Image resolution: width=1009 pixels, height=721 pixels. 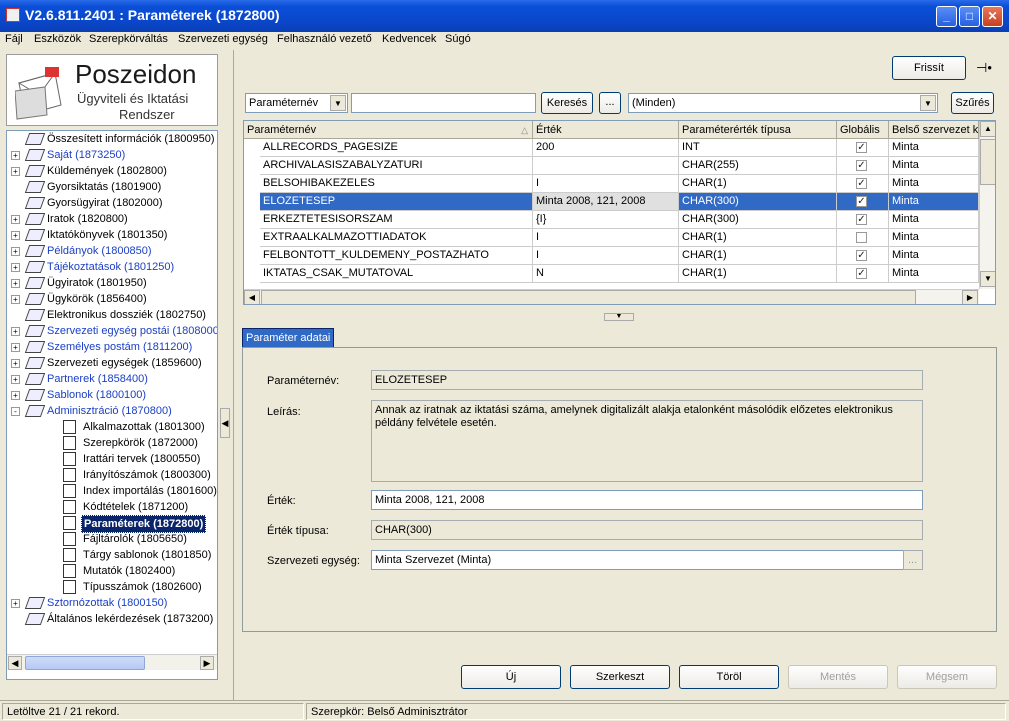 I want to click on table-cell-type: CHAR(255), so click(x=758, y=166).